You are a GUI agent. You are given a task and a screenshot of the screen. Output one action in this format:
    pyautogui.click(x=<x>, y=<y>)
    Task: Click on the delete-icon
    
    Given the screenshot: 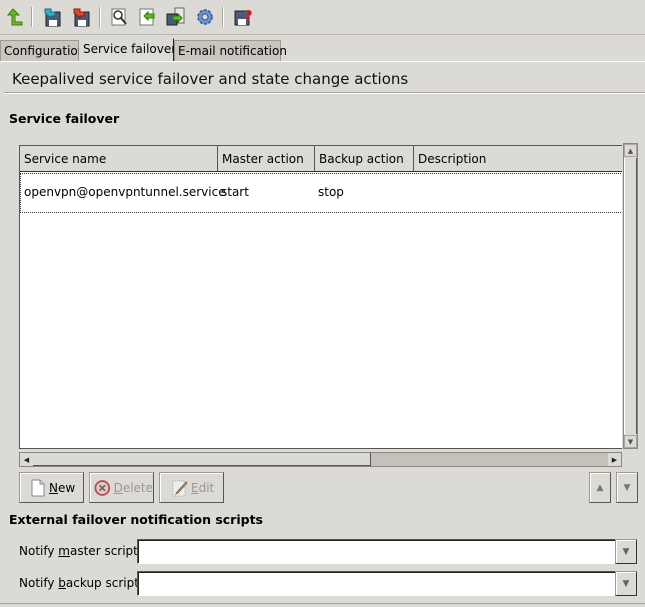 What is the action you would take?
    pyautogui.click(x=102, y=487)
    